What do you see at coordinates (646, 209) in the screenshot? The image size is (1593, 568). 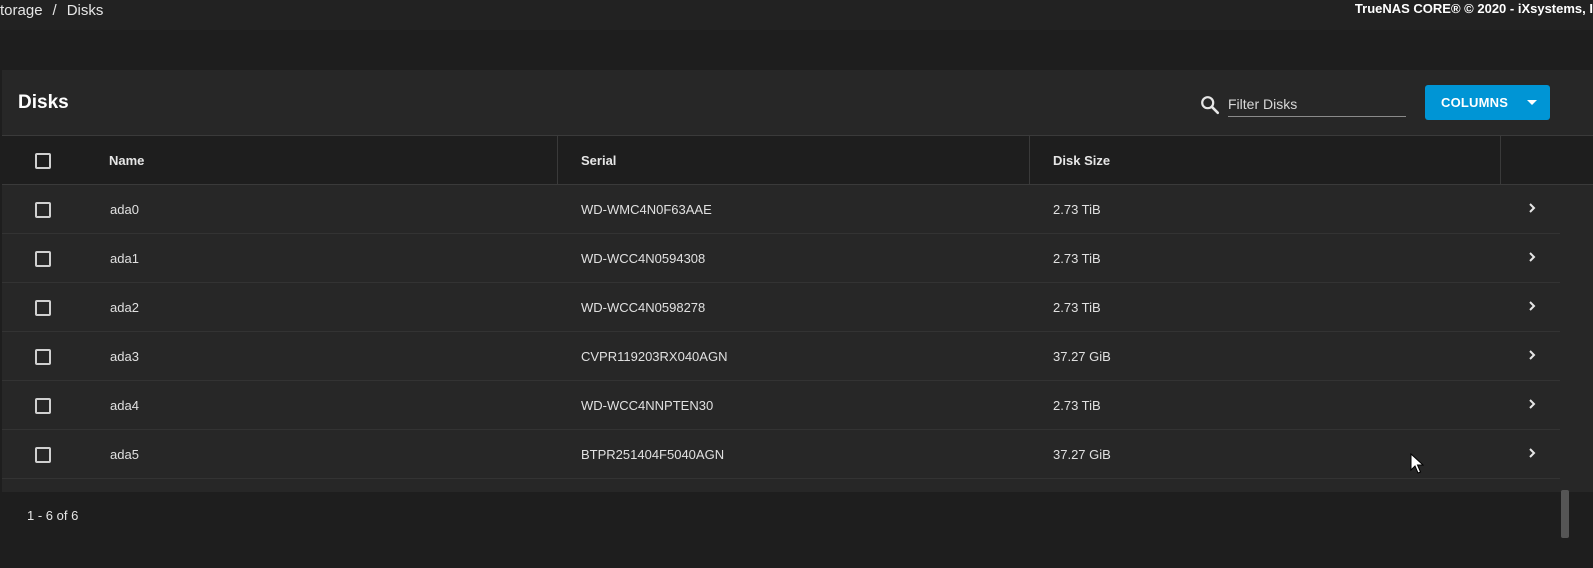 I see `disk-serial: WD-WMC4N0F63AAE` at bounding box center [646, 209].